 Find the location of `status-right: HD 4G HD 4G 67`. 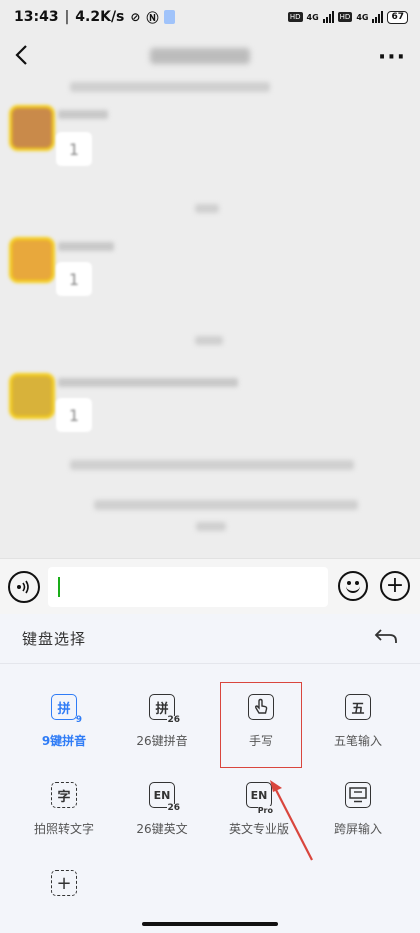

status-right: HD 4G HD 4G 67 is located at coordinates (347, 17).